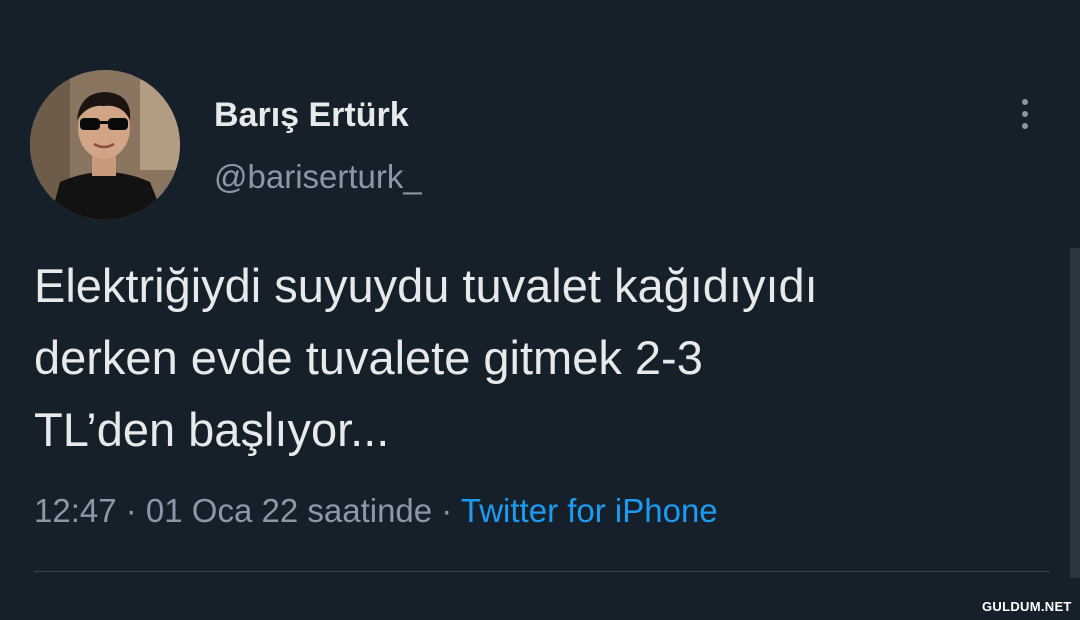  Describe the element at coordinates (589, 510) in the screenshot. I see `tweet-source-link: Twitter for iPhone` at that location.